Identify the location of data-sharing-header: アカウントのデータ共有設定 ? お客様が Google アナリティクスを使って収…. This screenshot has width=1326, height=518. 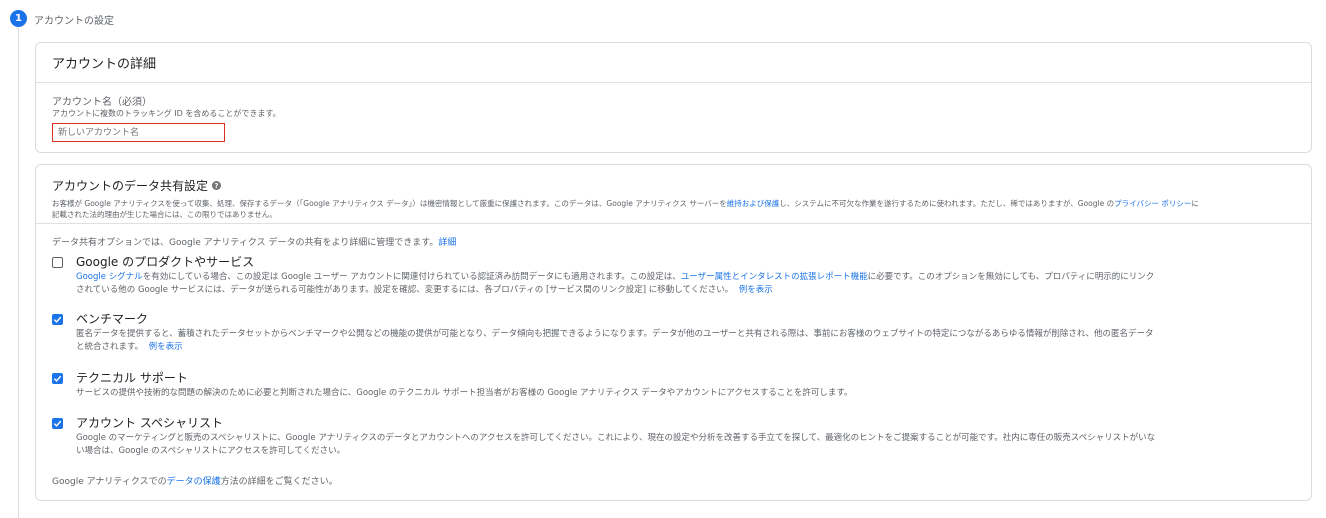
(673, 194).